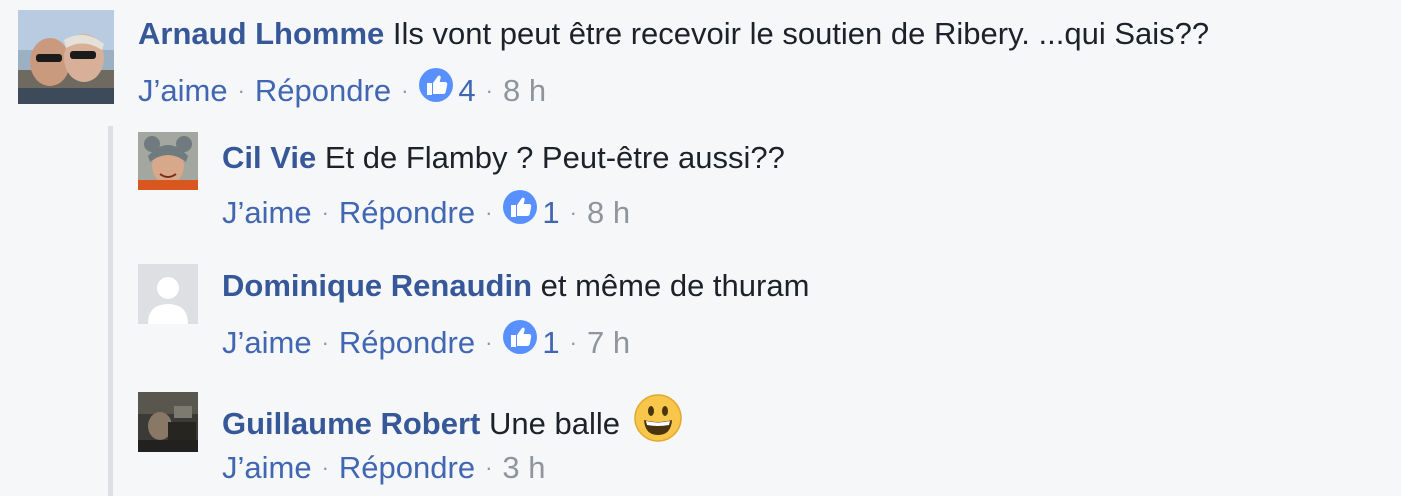  What do you see at coordinates (554, 424) in the screenshot?
I see `reply-text: Une balle` at bounding box center [554, 424].